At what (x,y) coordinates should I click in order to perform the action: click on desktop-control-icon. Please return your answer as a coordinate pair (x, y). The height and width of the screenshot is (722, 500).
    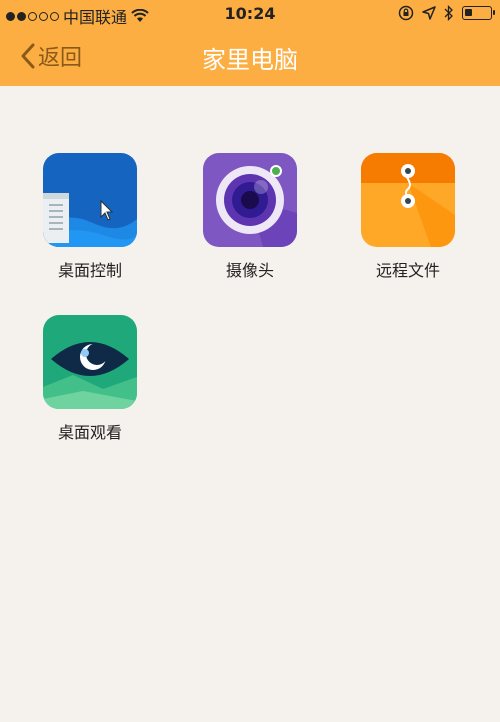
    Looking at the image, I should click on (90, 200).